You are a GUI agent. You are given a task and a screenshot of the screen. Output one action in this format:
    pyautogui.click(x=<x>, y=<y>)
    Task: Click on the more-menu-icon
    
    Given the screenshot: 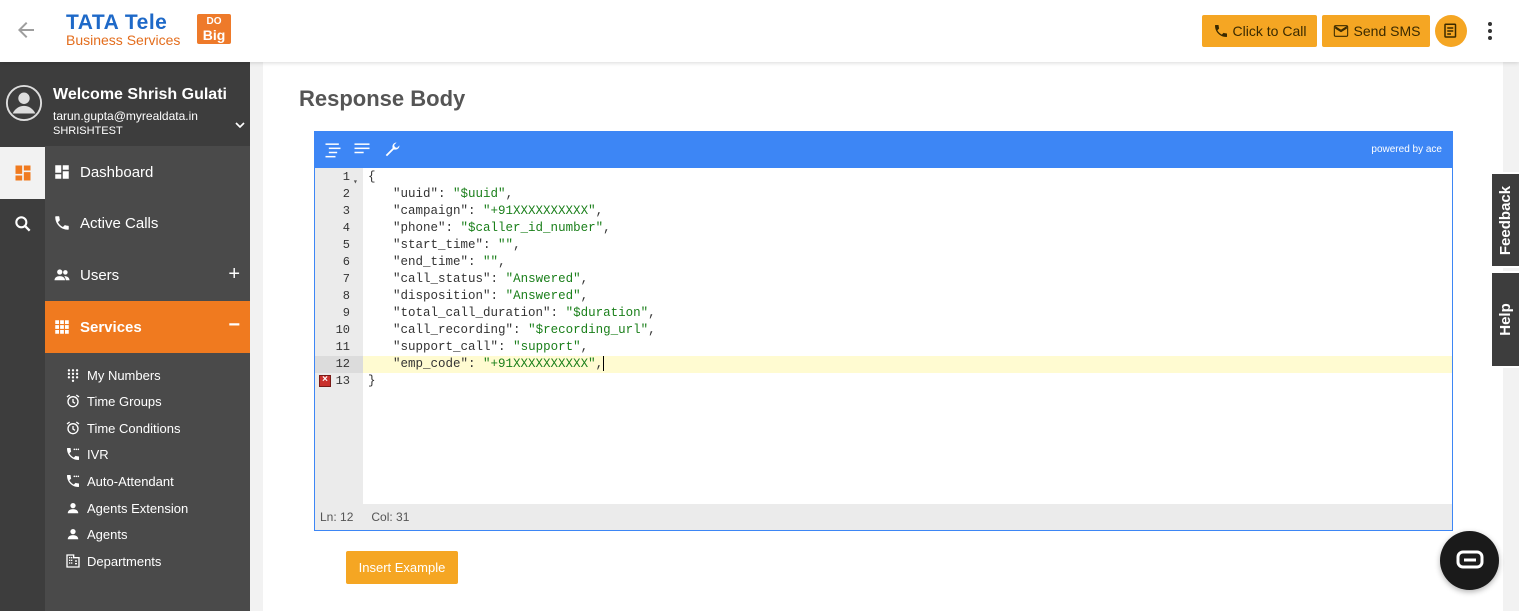 What is the action you would take?
    pyautogui.click(x=1490, y=31)
    